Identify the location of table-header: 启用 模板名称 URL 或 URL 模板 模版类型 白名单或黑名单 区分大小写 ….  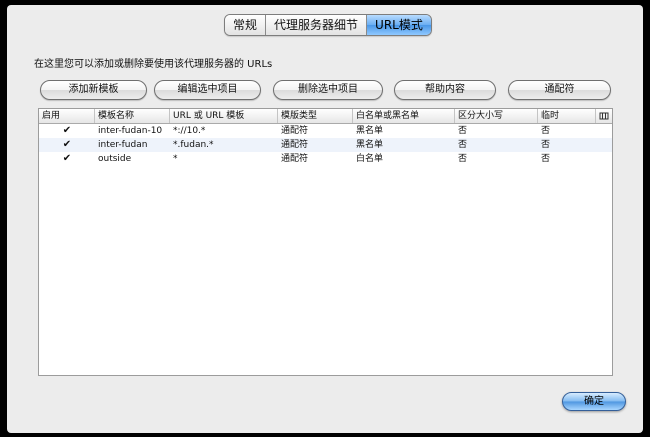
(325, 116).